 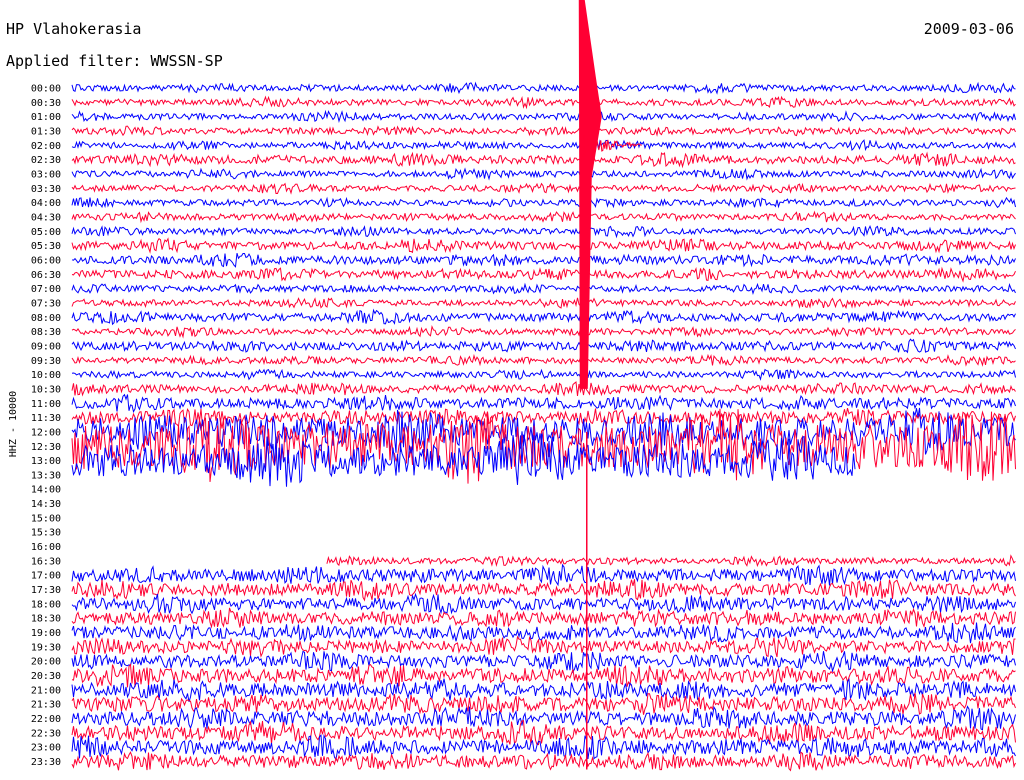 What do you see at coordinates (46, 561) in the screenshot?
I see `y-tick-label: 16:30` at bounding box center [46, 561].